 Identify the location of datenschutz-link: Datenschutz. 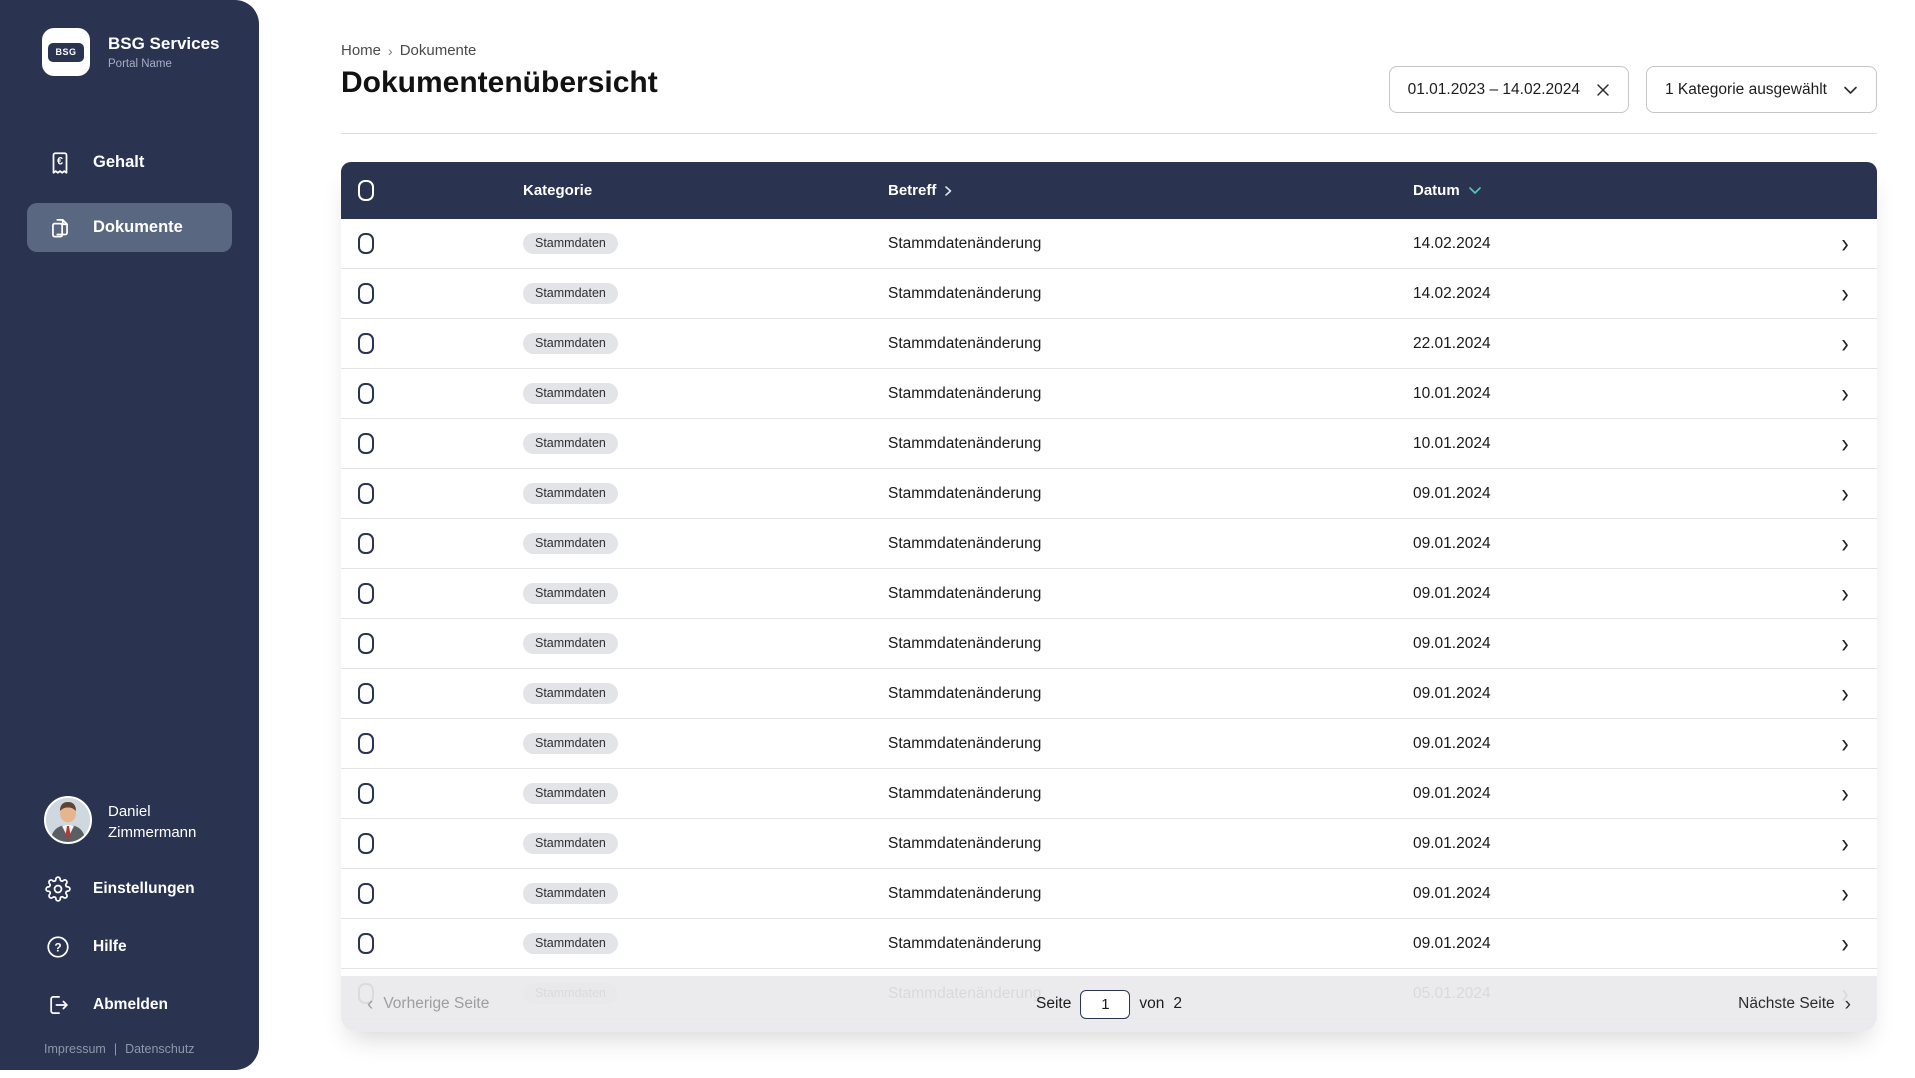
(159, 1049).